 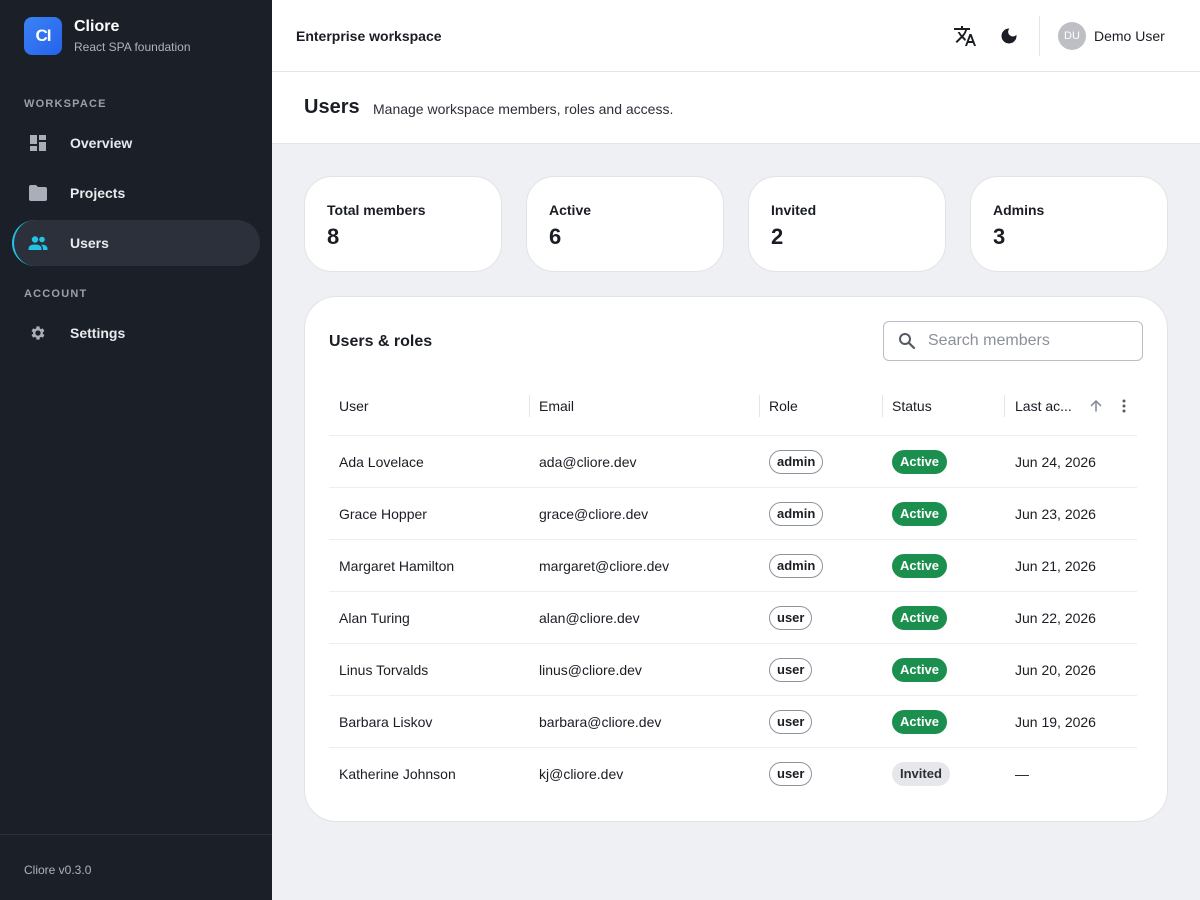 I want to click on page-title: Users, so click(x=332, y=107).